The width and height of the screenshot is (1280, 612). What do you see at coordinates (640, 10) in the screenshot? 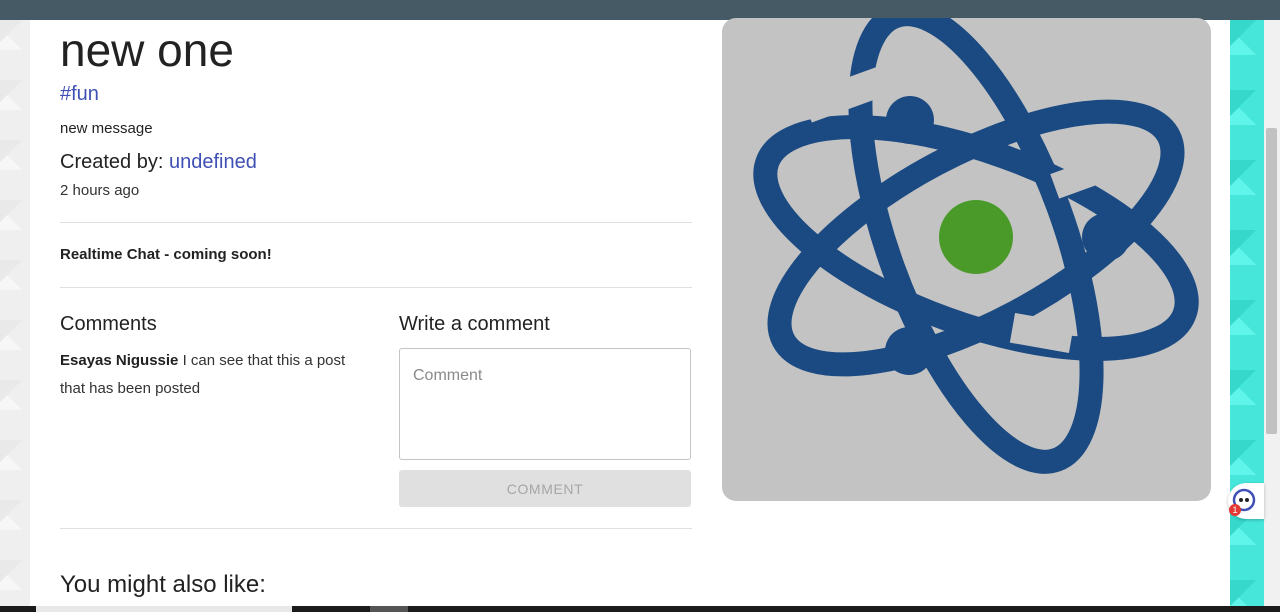
I see `top-bar` at bounding box center [640, 10].